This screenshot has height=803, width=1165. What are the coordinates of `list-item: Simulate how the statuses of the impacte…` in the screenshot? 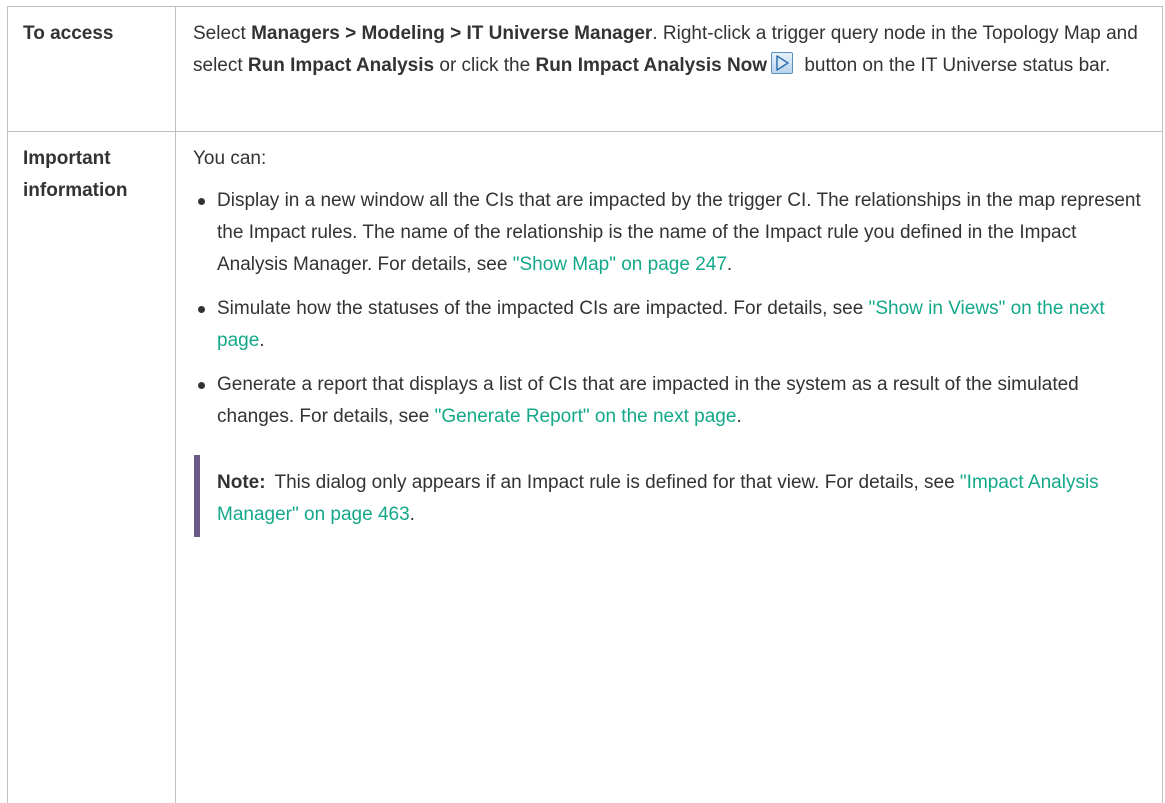 It's located at (670, 325).